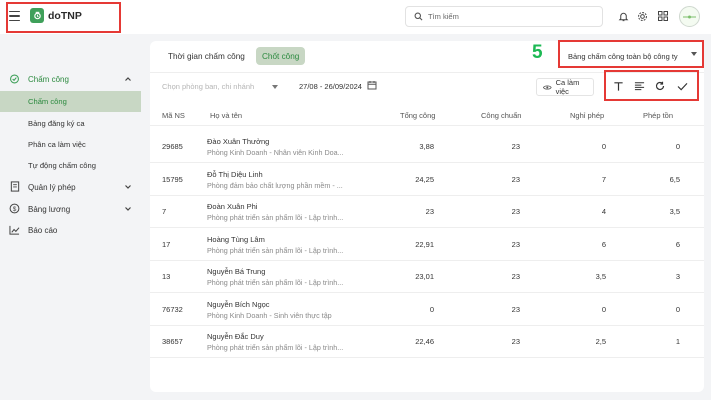 The image size is (711, 400). I want to click on avatar, so click(689, 16).